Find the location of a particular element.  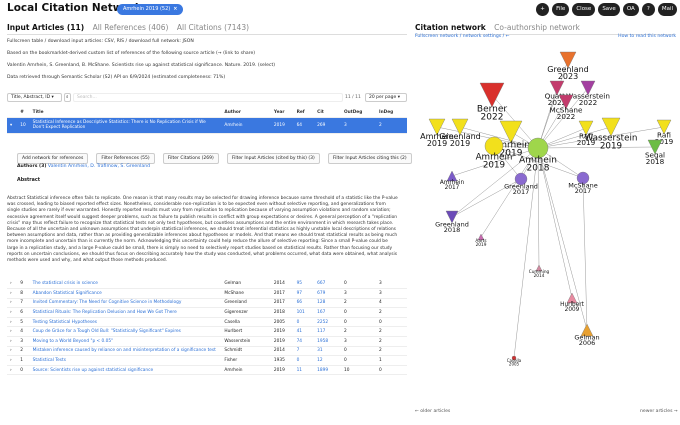

network-node-berner2022 is located at coordinates (492, 95).